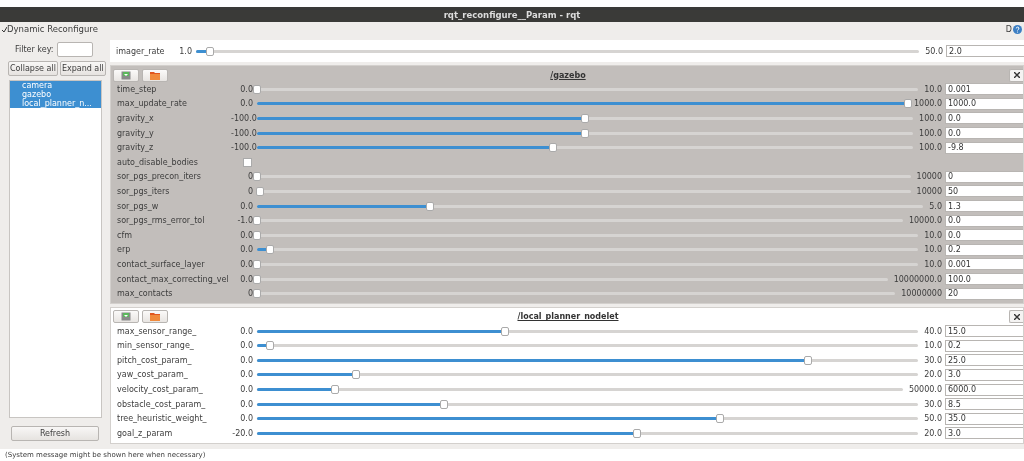 The height and width of the screenshot is (461, 1024). I want to click on param-name: sor_pgs_rms_error_tol, so click(161, 221).